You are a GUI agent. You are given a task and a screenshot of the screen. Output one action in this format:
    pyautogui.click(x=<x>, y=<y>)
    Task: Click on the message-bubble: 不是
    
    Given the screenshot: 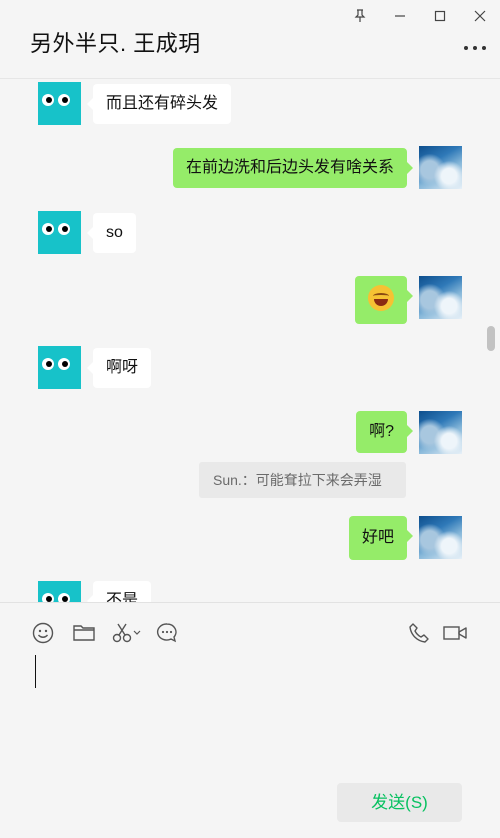 What is the action you would take?
    pyautogui.click(x=119, y=591)
    